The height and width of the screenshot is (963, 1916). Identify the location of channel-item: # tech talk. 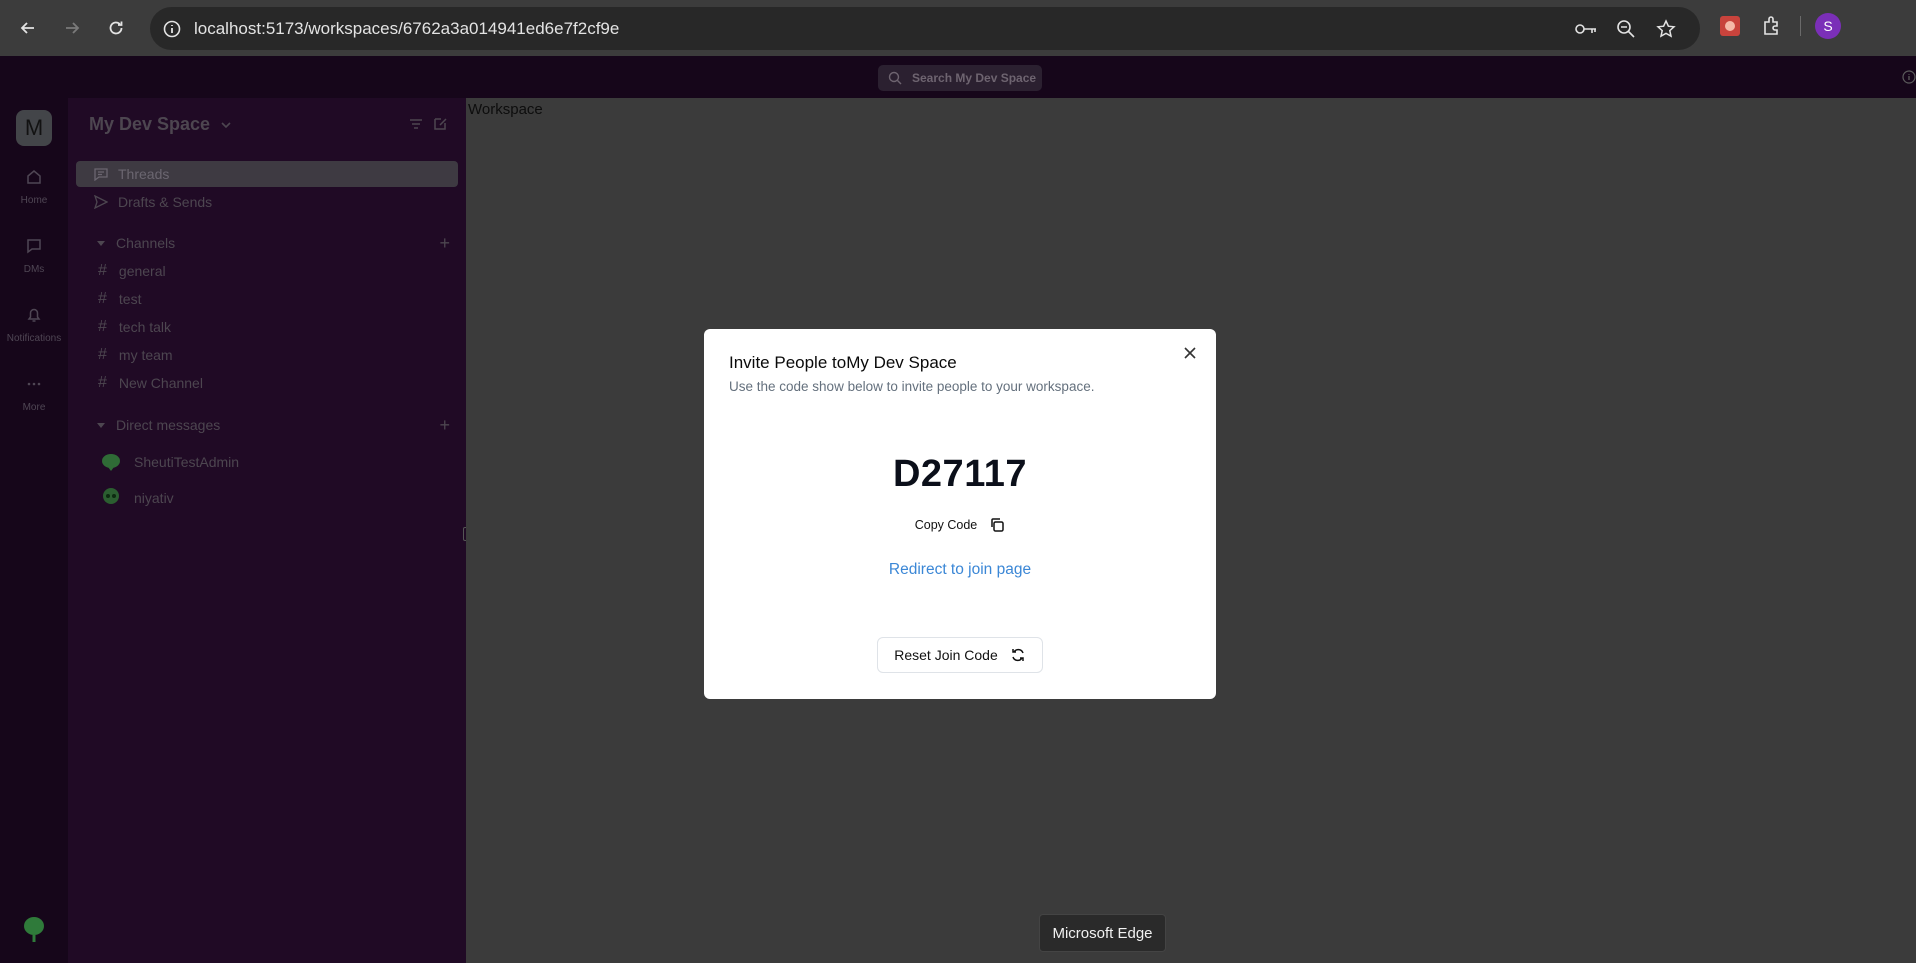
(134, 327).